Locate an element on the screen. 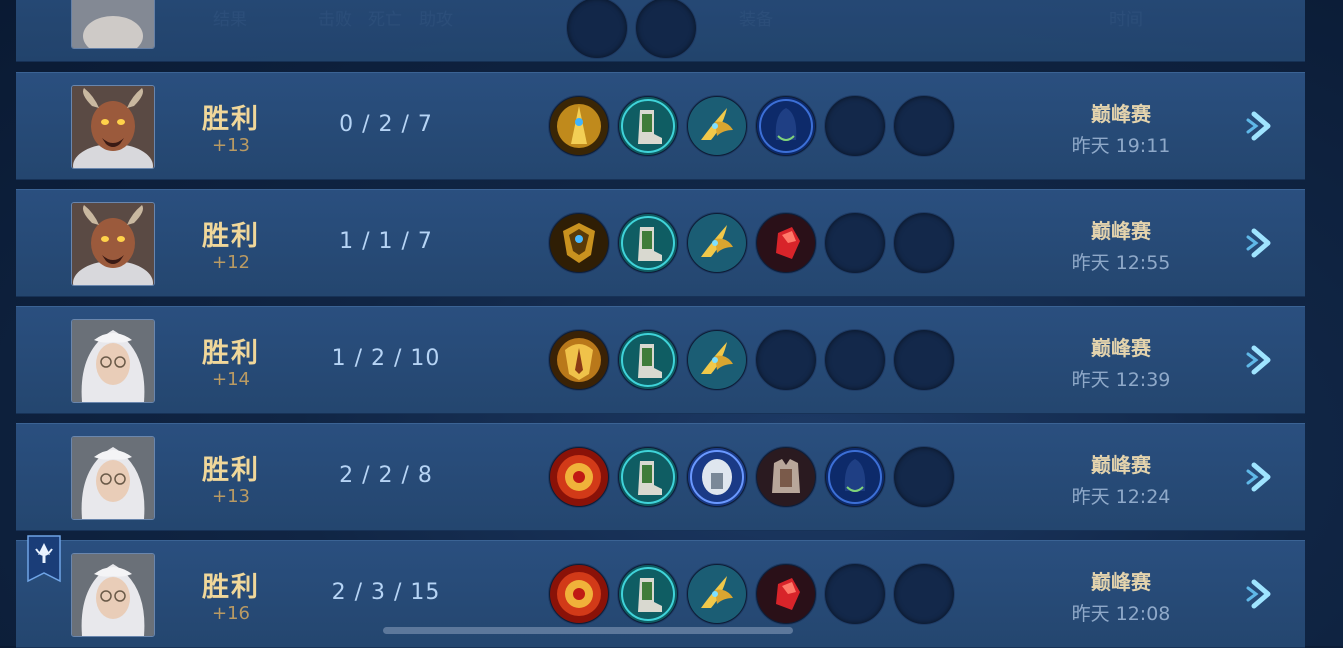  match-time: 昨天 12:39 is located at coordinates (1121, 380).